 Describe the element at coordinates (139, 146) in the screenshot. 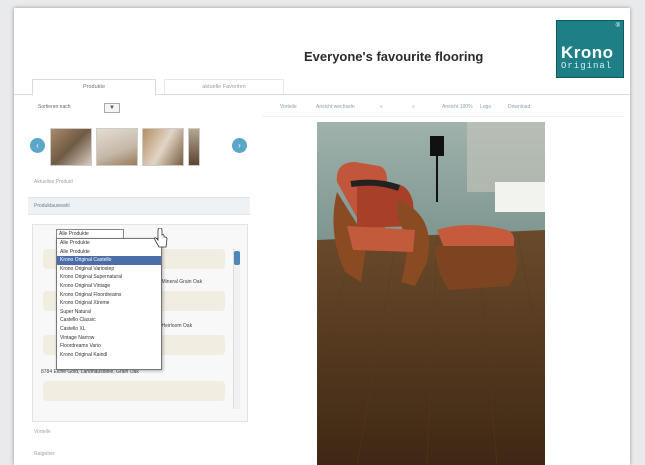

I see `product-carousel: ‹ ›` at that location.